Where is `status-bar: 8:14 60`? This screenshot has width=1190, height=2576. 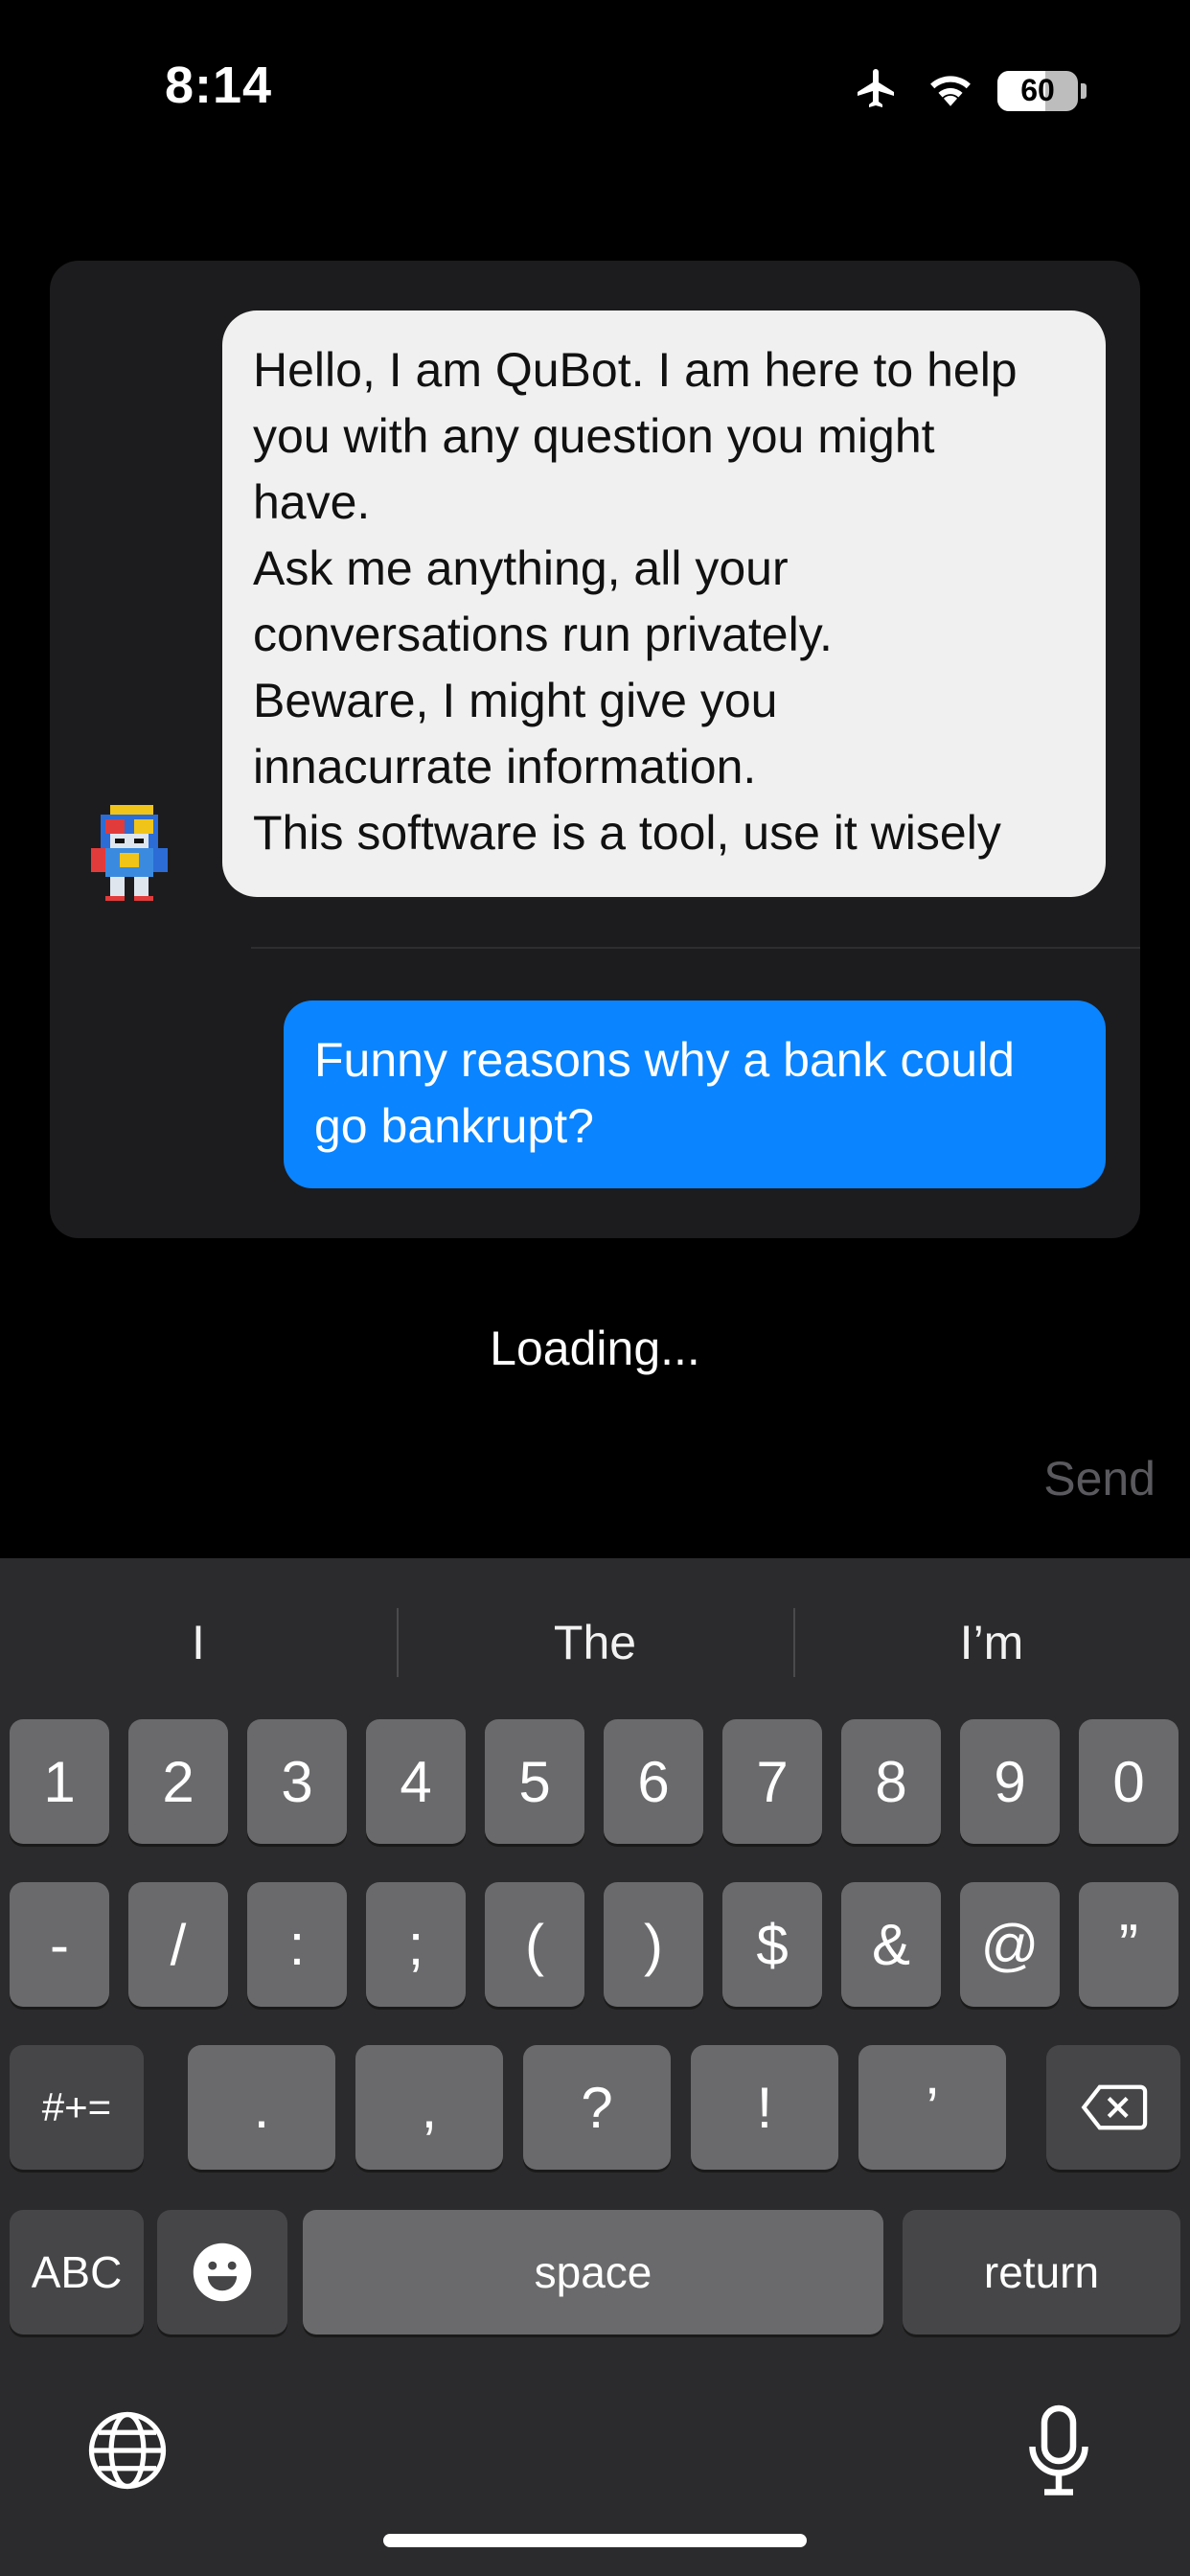 status-bar: 8:14 60 is located at coordinates (595, 86).